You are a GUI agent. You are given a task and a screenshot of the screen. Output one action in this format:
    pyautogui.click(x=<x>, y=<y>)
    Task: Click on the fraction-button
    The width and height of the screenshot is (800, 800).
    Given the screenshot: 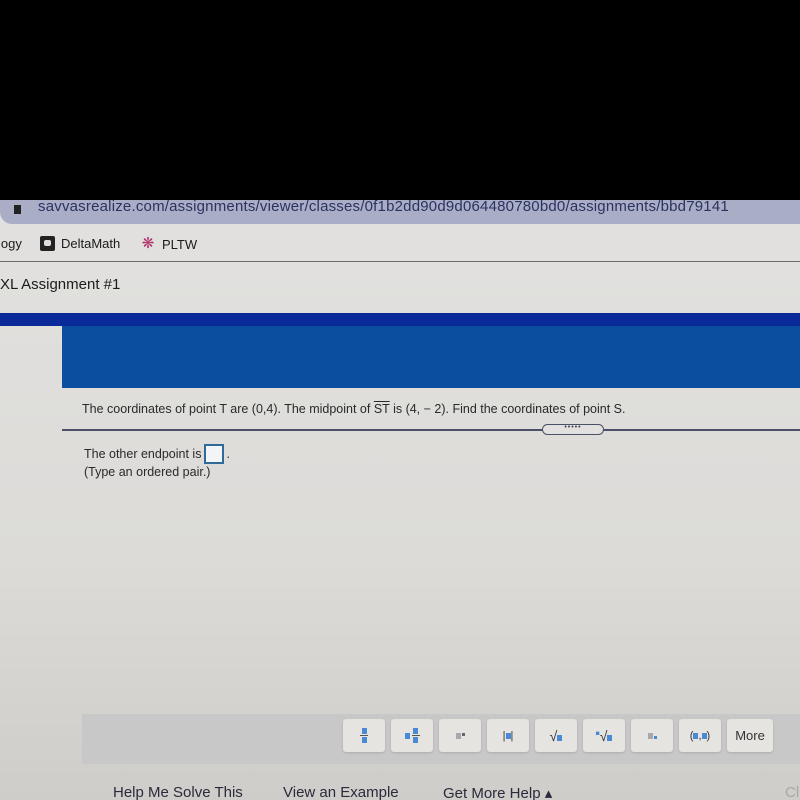 What is the action you would take?
    pyautogui.click(x=364, y=735)
    